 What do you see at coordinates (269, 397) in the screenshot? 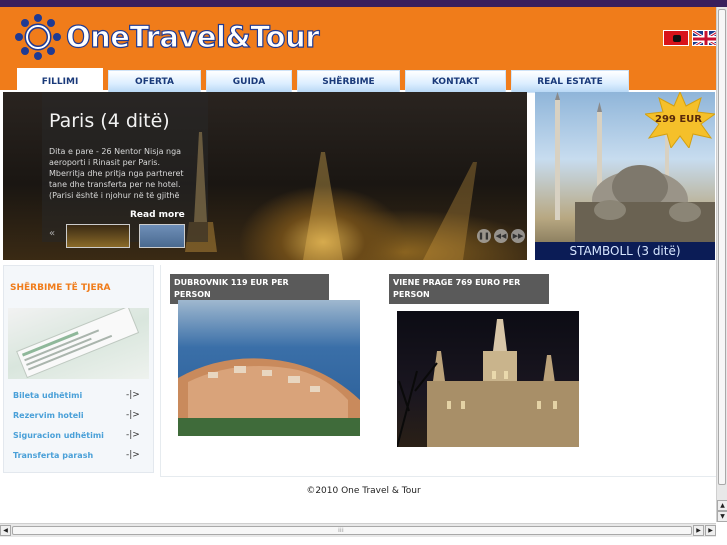
I see `old-town-icon` at bounding box center [269, 397].